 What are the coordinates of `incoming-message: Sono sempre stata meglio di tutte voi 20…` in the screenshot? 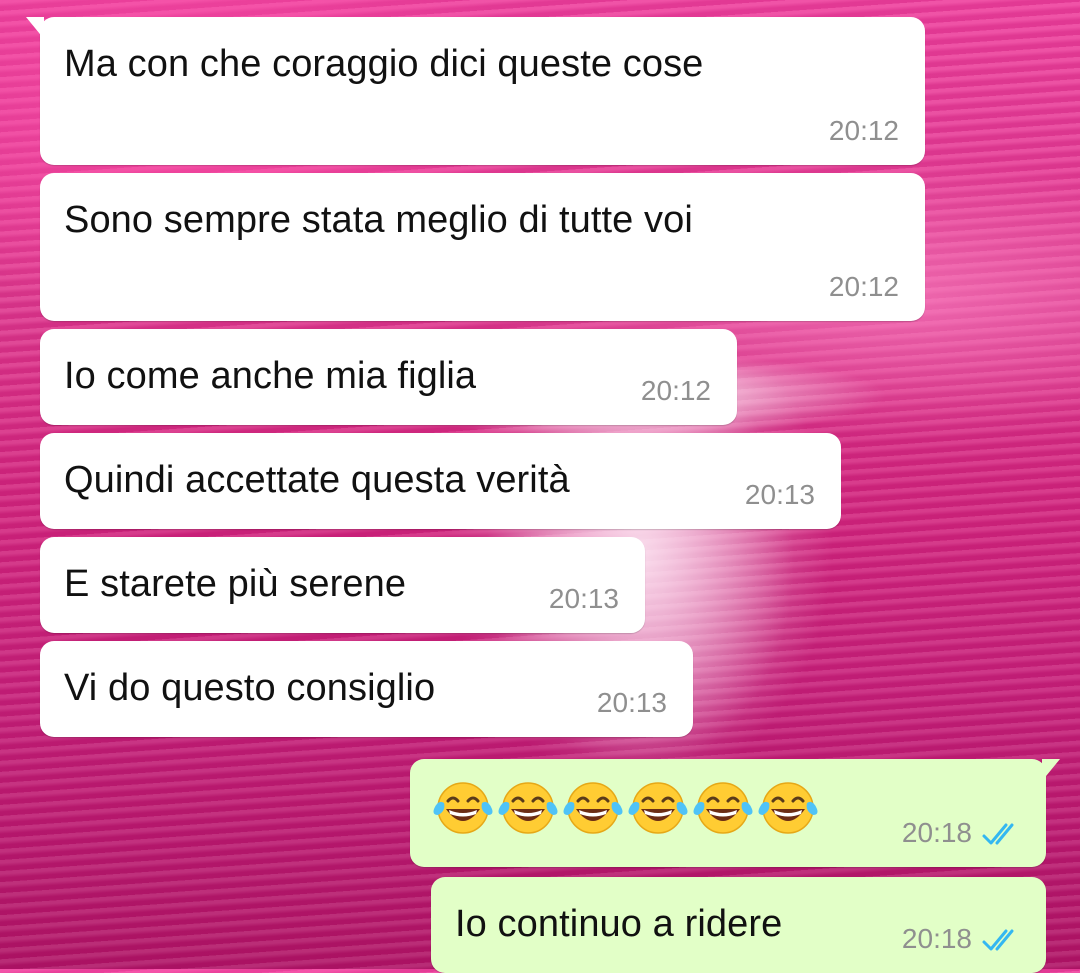 It's located at (482, 247).